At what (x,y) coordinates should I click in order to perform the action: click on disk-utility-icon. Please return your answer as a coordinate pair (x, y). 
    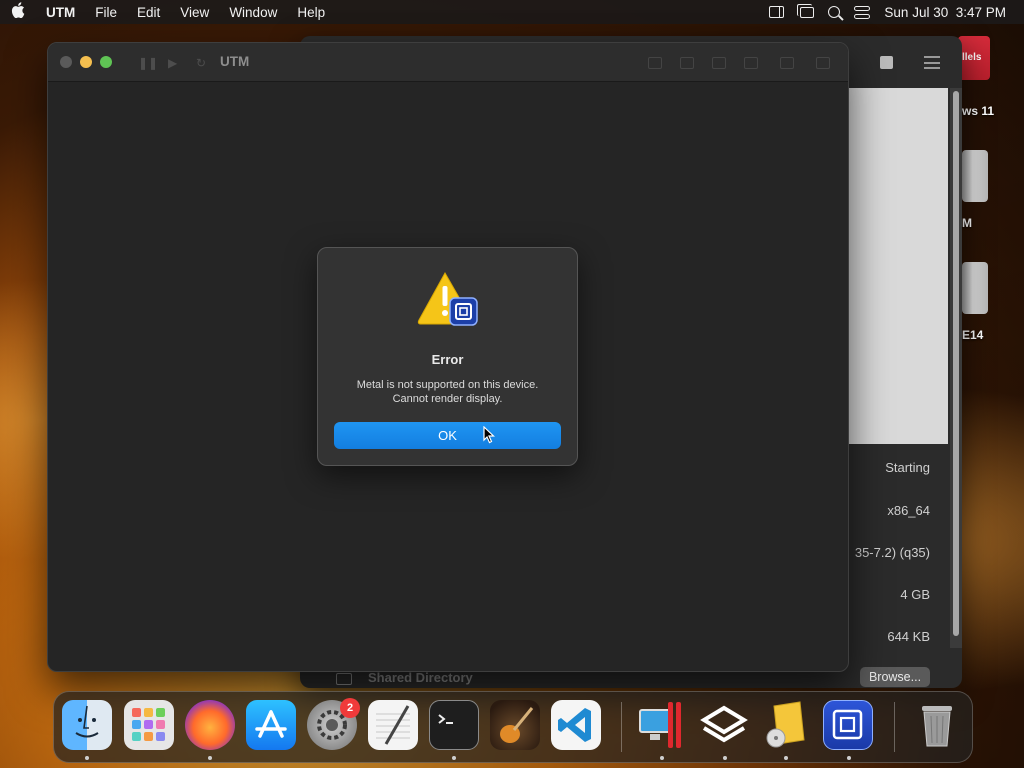
    Looking at the image, I should click on (785, 725).